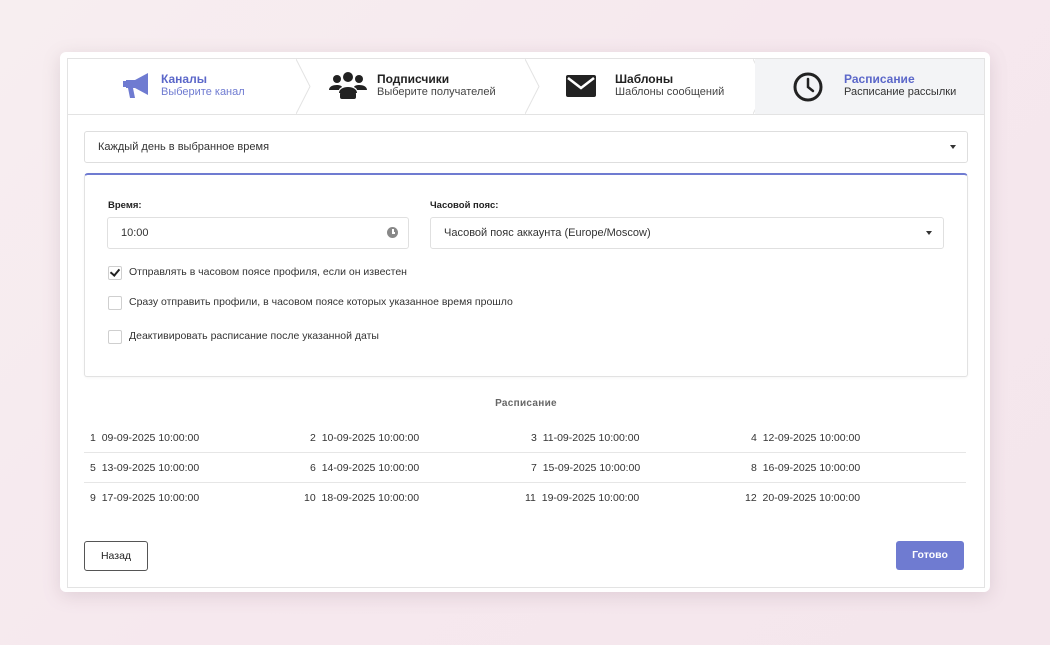 This screenshot has width=1050, height=645. What do you see at coordinates (591, 438) in the screenshot?
I see `schedule-item-date: 11-09-2025 10:00:00` at bounding box center [591, 438].